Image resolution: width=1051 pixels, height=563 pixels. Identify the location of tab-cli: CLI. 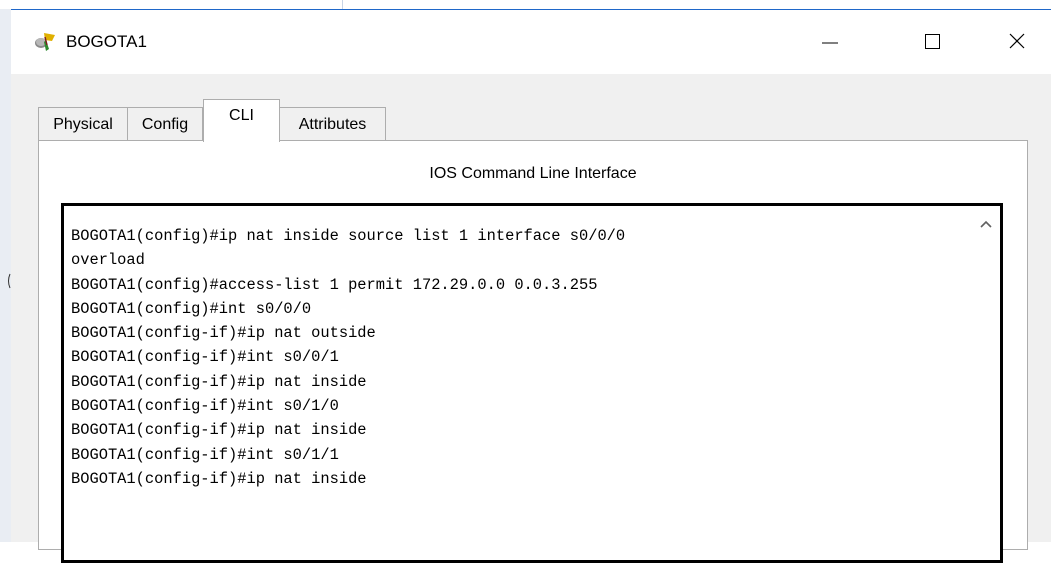
(241, 120).